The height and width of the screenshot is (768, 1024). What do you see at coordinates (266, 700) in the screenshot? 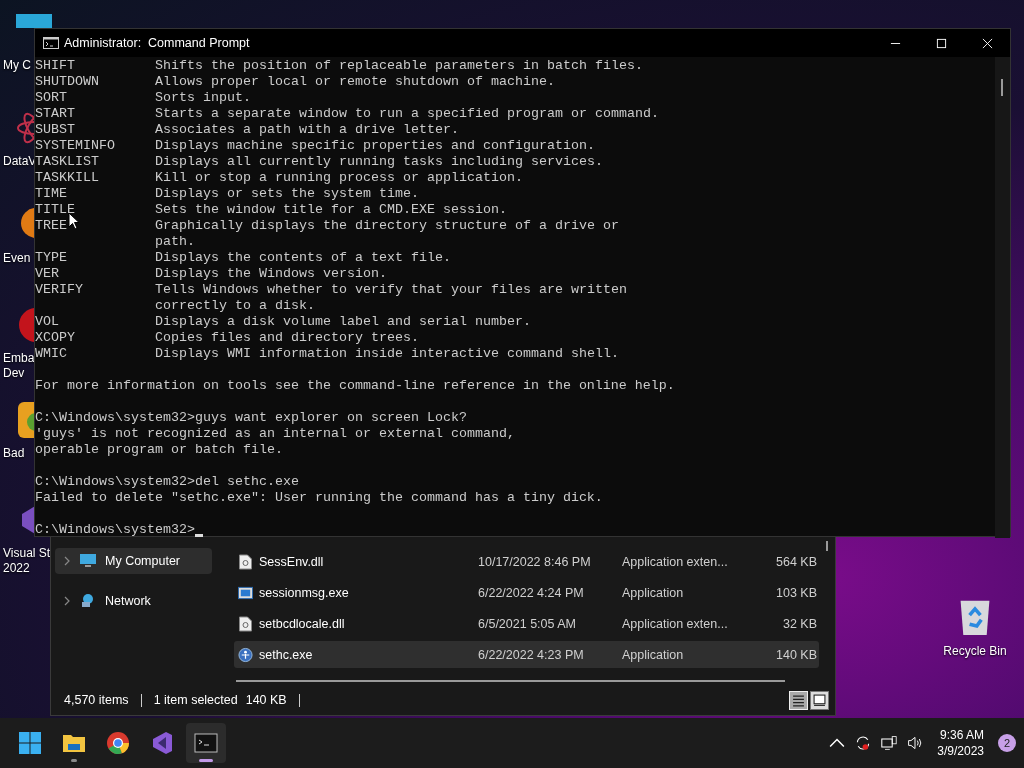
I see `selection-size: 140 KB` at bounding box center [266, 700].